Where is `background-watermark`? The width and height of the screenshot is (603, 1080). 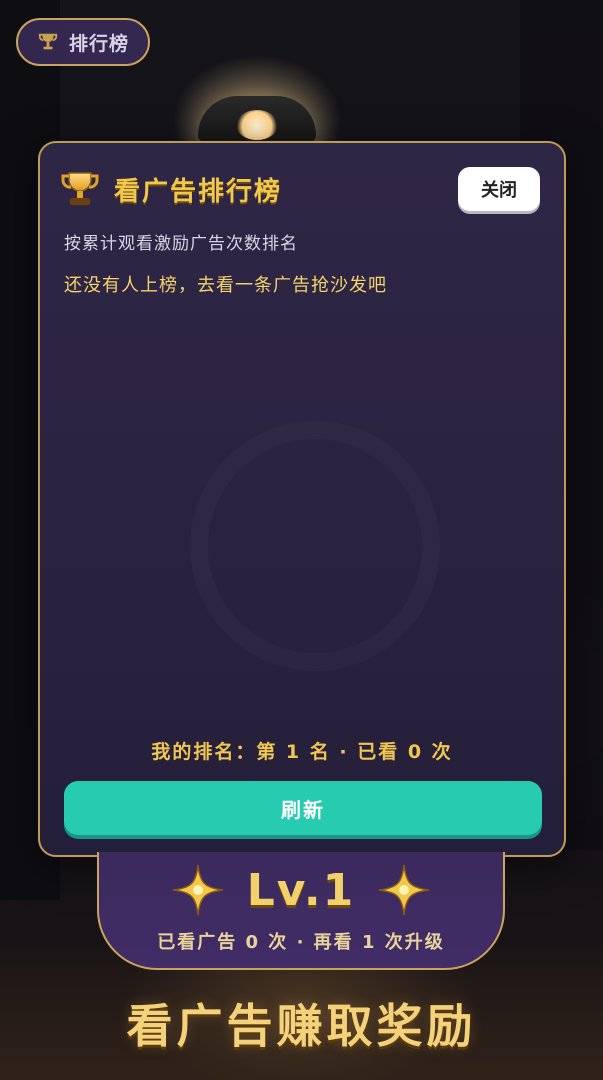 background-watermark is located at coordinates (315, 546).